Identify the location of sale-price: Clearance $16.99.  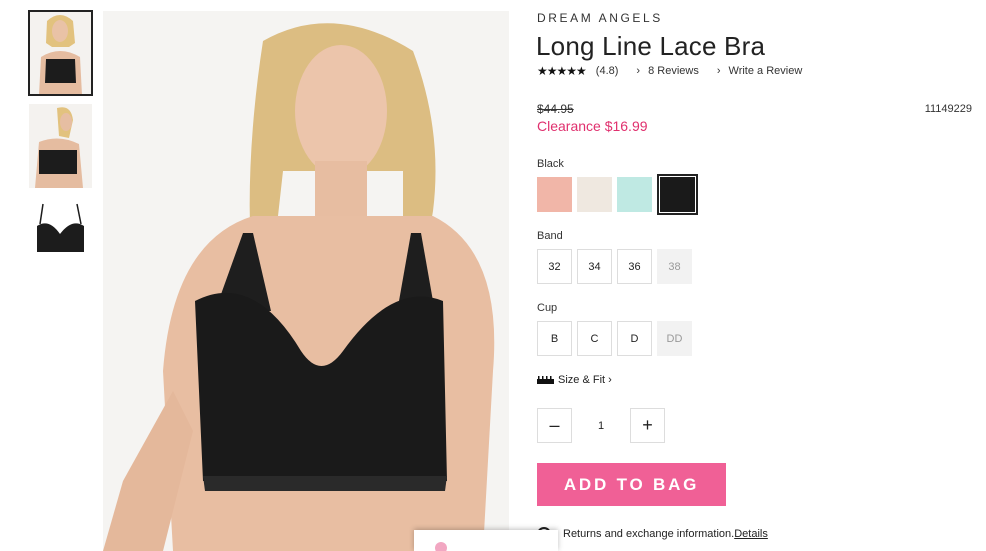
(592, 126).